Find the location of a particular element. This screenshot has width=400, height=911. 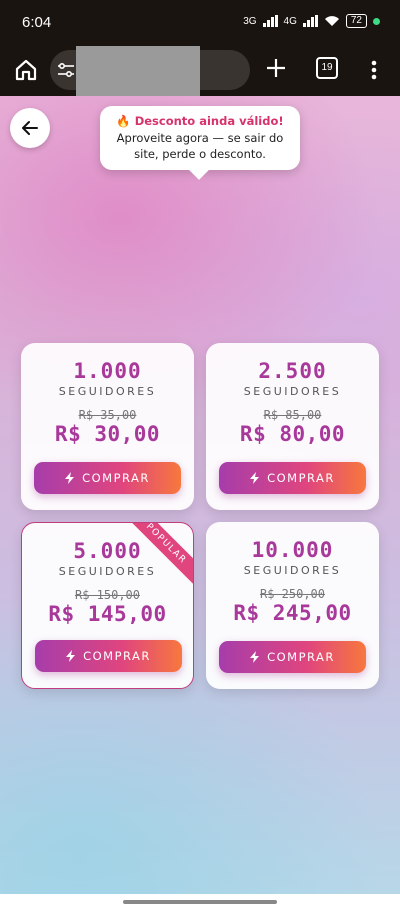

plan-new-price: R$ 245,00 is located at coordinates (292, 613).